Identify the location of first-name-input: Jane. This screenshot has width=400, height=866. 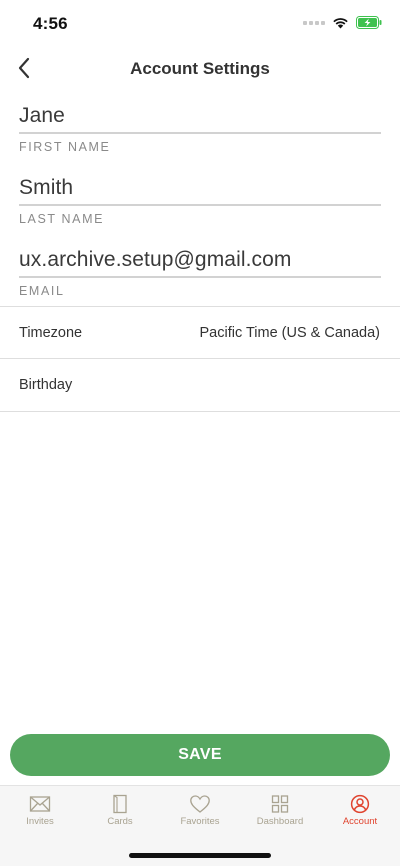
(200, 115).